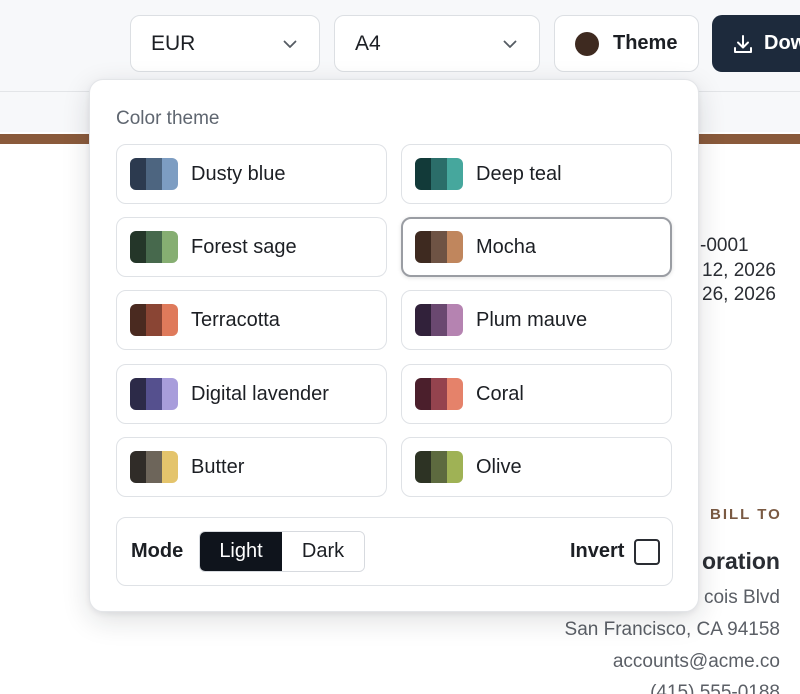 This screenshot has height=694, width=800. What do you see at coordinates (647, 552) in the screenshot?
I see `invert-checkbox` at bounding box center [647, 552].